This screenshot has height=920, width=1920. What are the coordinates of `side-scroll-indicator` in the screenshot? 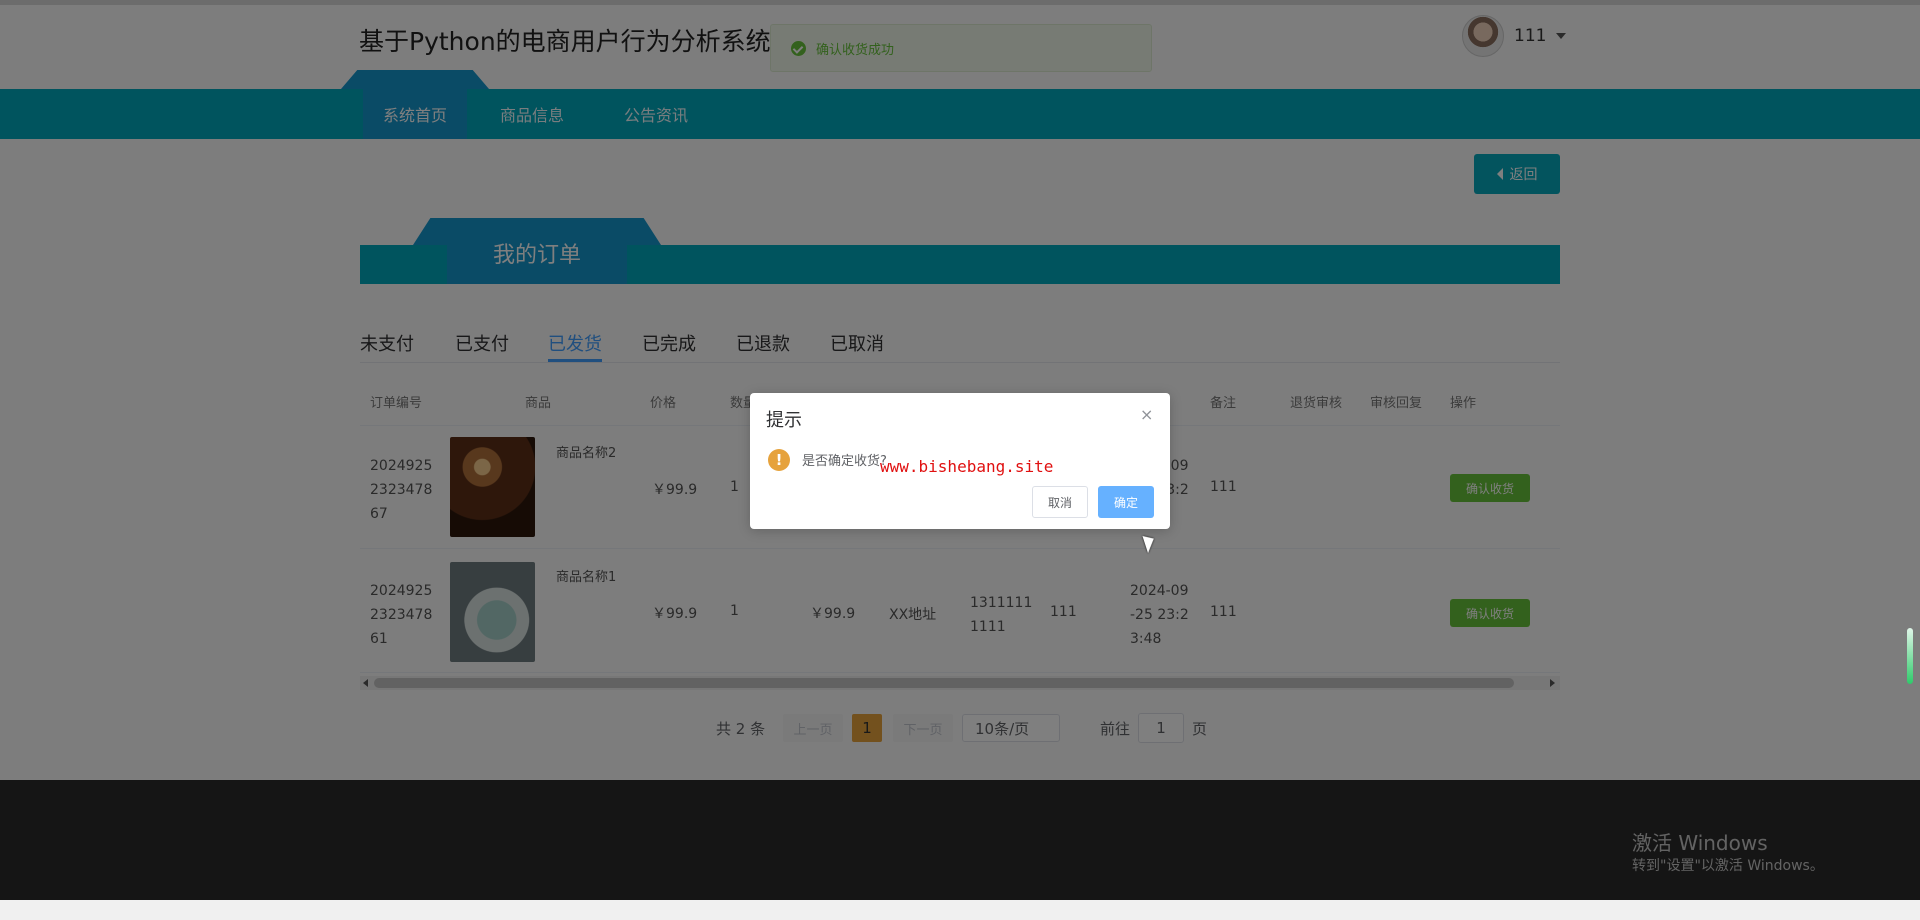 It's located at (1910, 656).